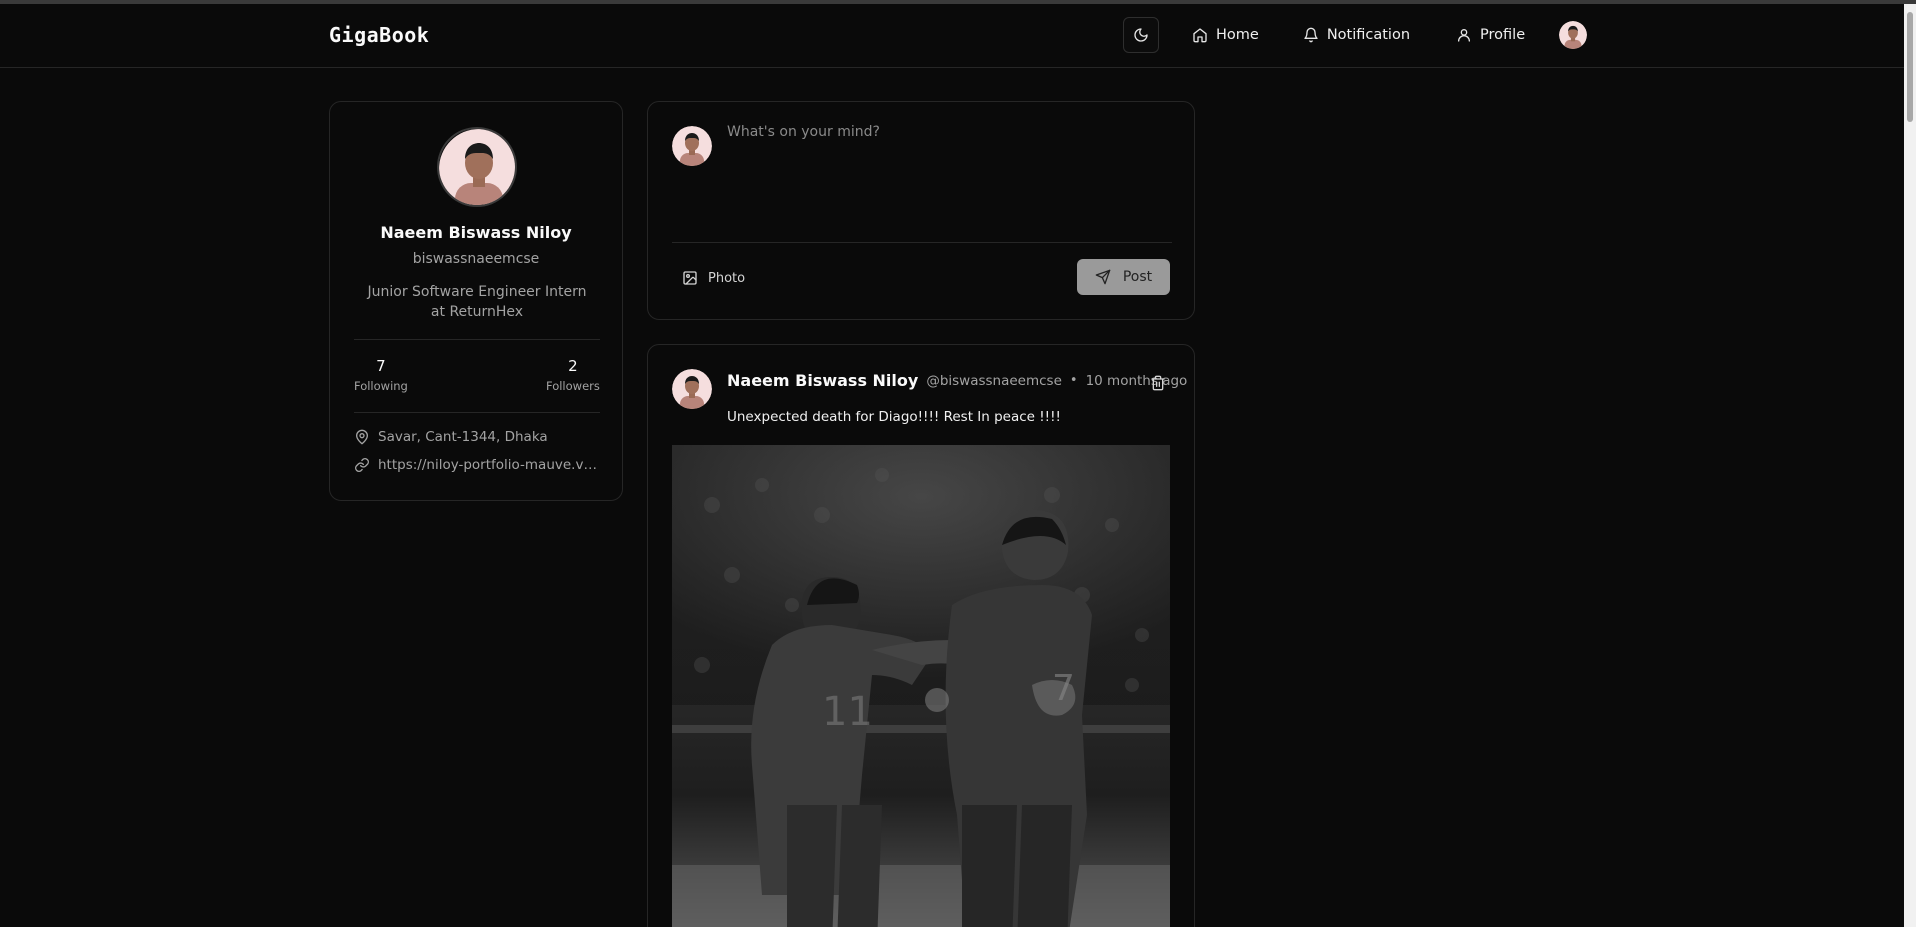  Describe the element at coordinates (1137, 277) in the screenshot. I see `post-submit-label: Post` at that location.